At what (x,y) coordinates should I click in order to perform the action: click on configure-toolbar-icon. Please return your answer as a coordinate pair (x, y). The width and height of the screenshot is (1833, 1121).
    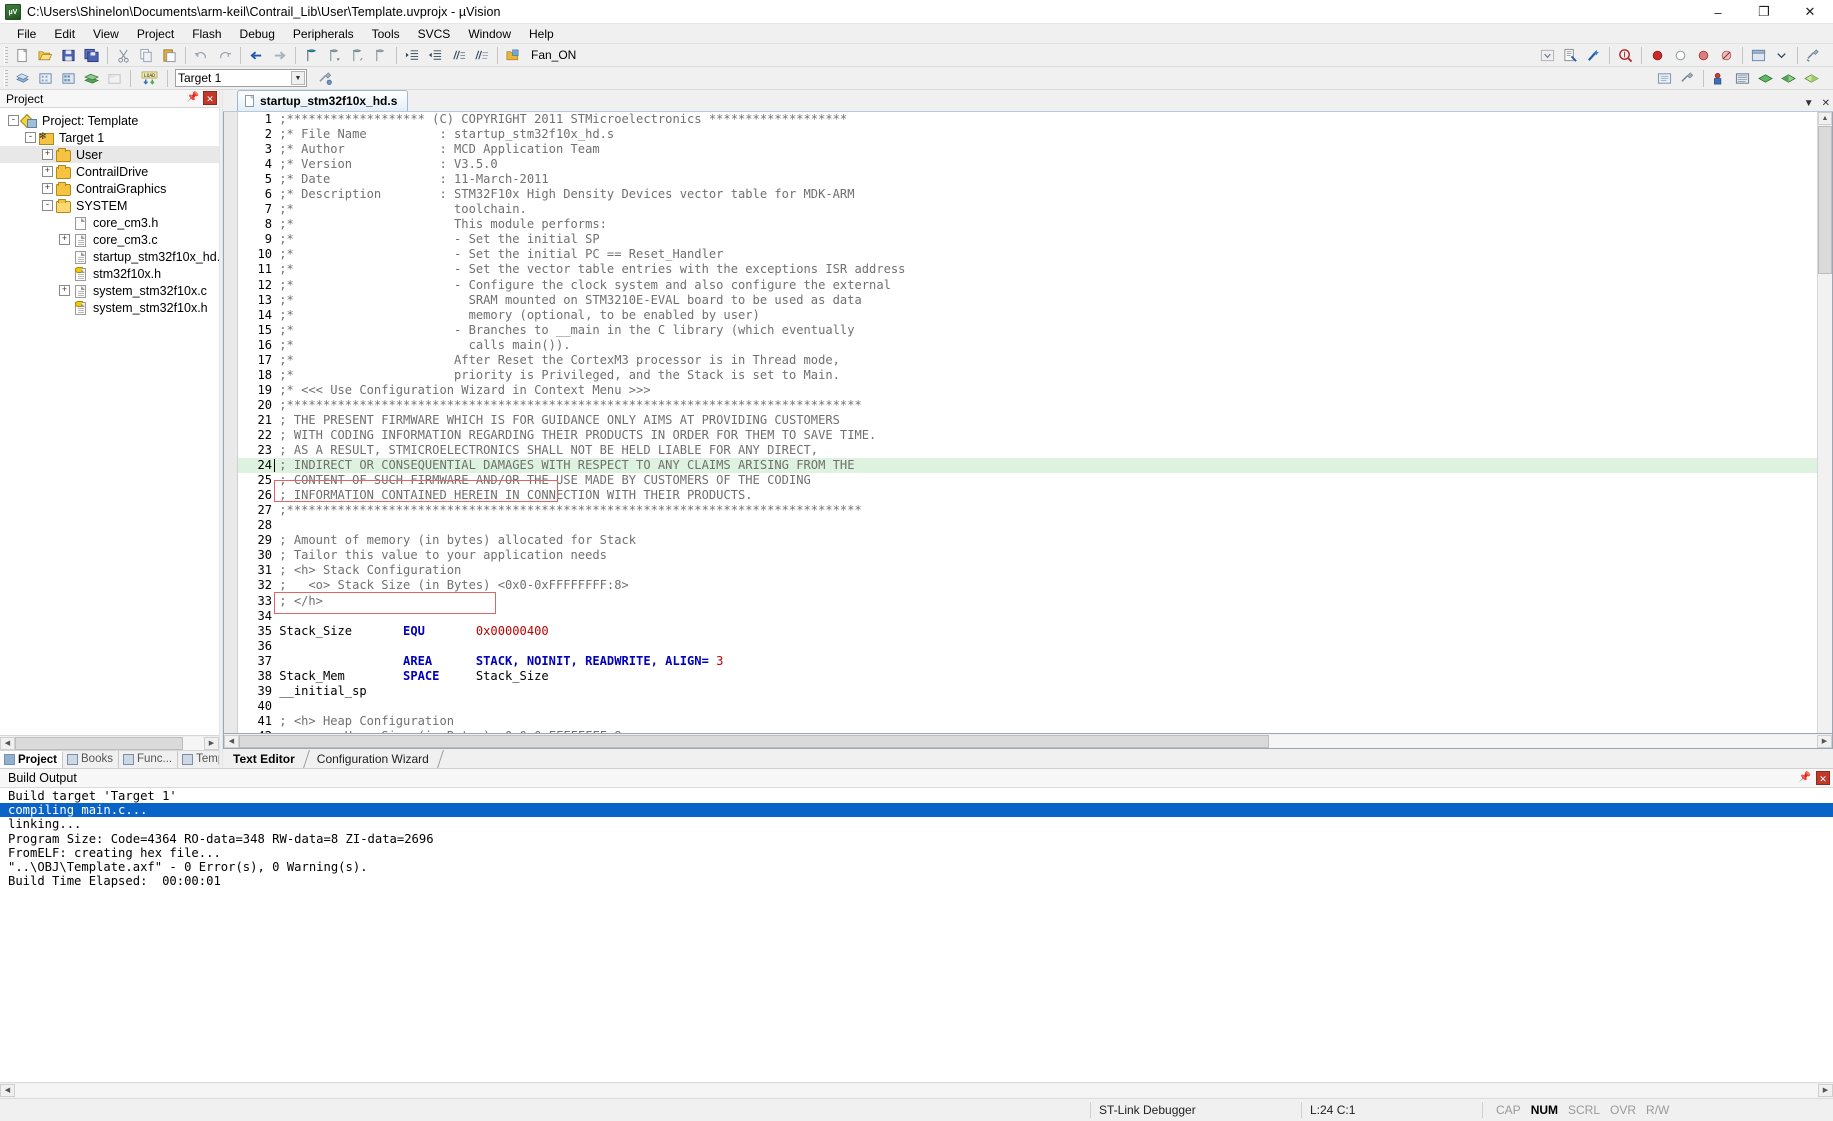
    Looking at the image, I should click on (1813, 55).